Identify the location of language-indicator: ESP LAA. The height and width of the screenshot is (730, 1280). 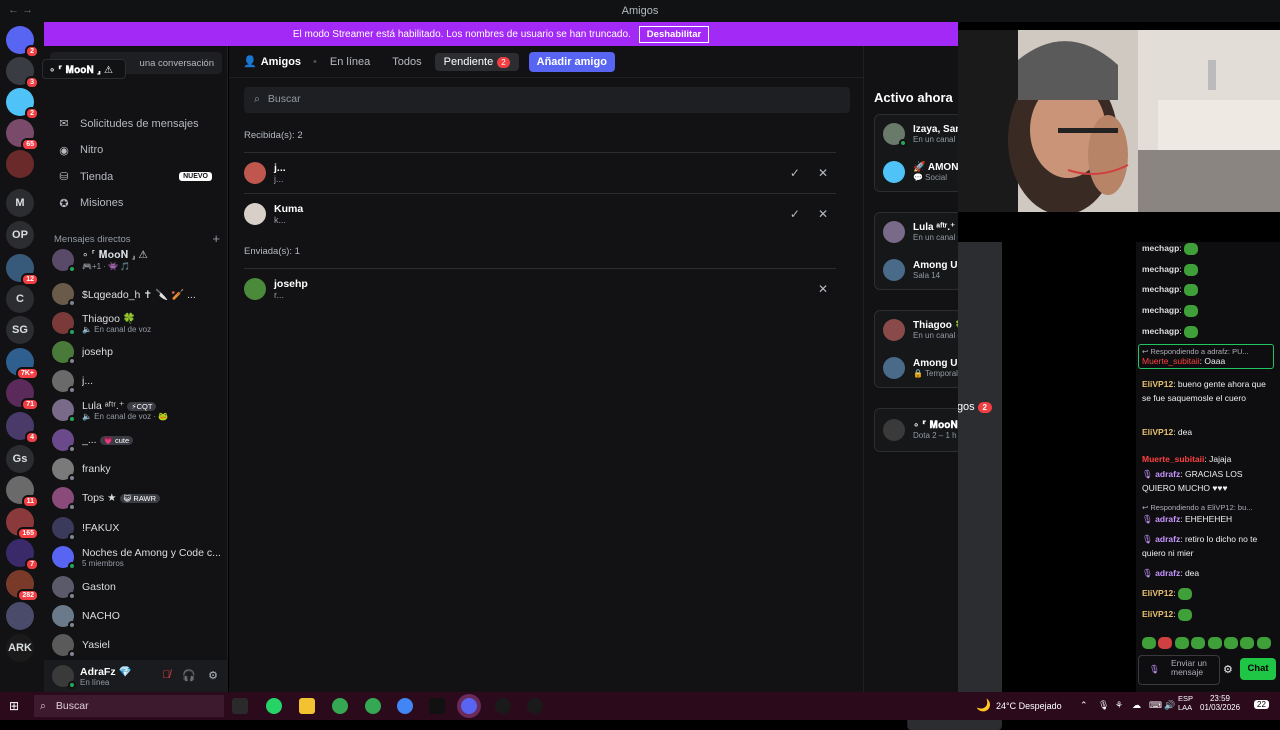
(1185, 703).